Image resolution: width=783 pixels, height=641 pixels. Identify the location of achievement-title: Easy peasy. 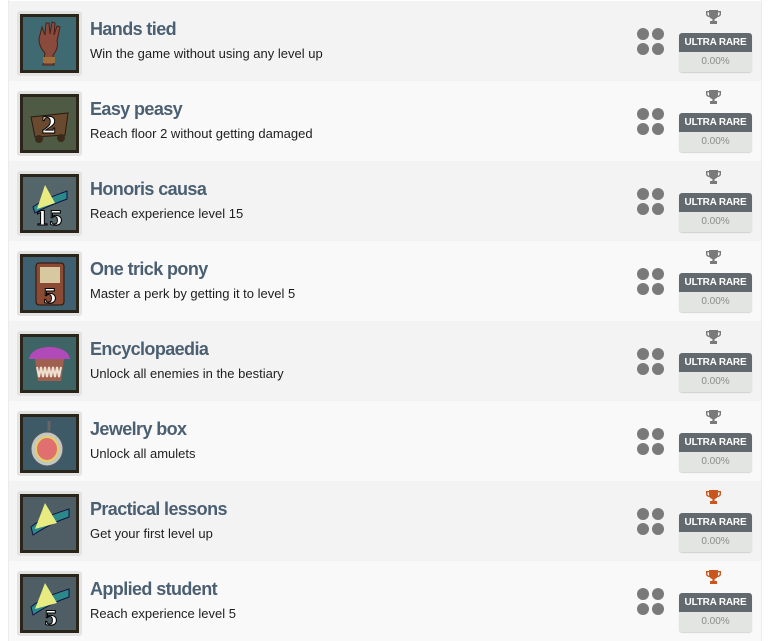
(136, 109).